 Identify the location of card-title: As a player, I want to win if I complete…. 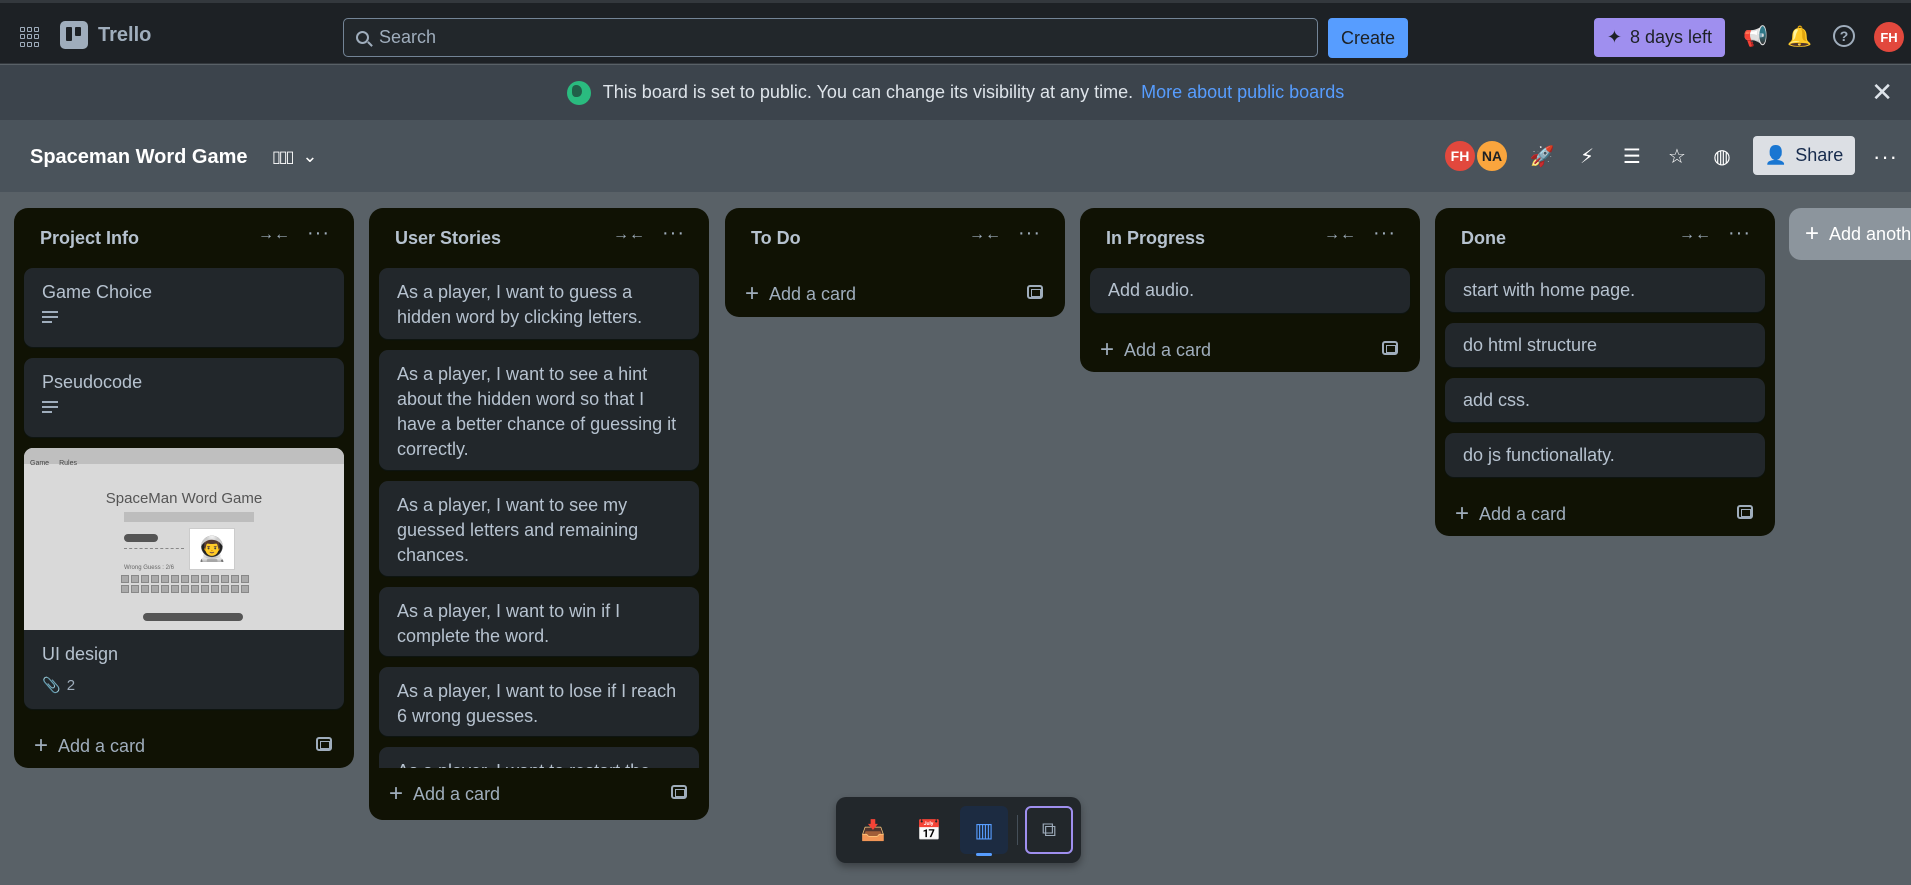
(509, 623).